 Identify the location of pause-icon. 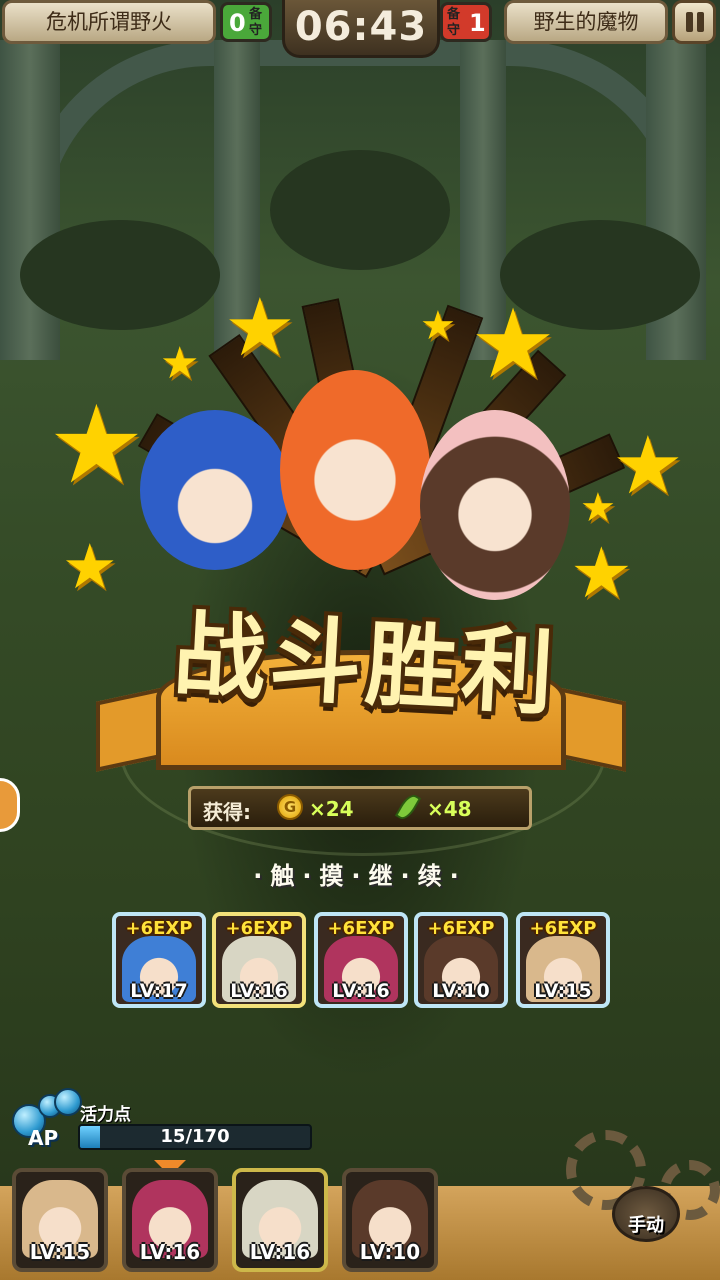
(689, 22).